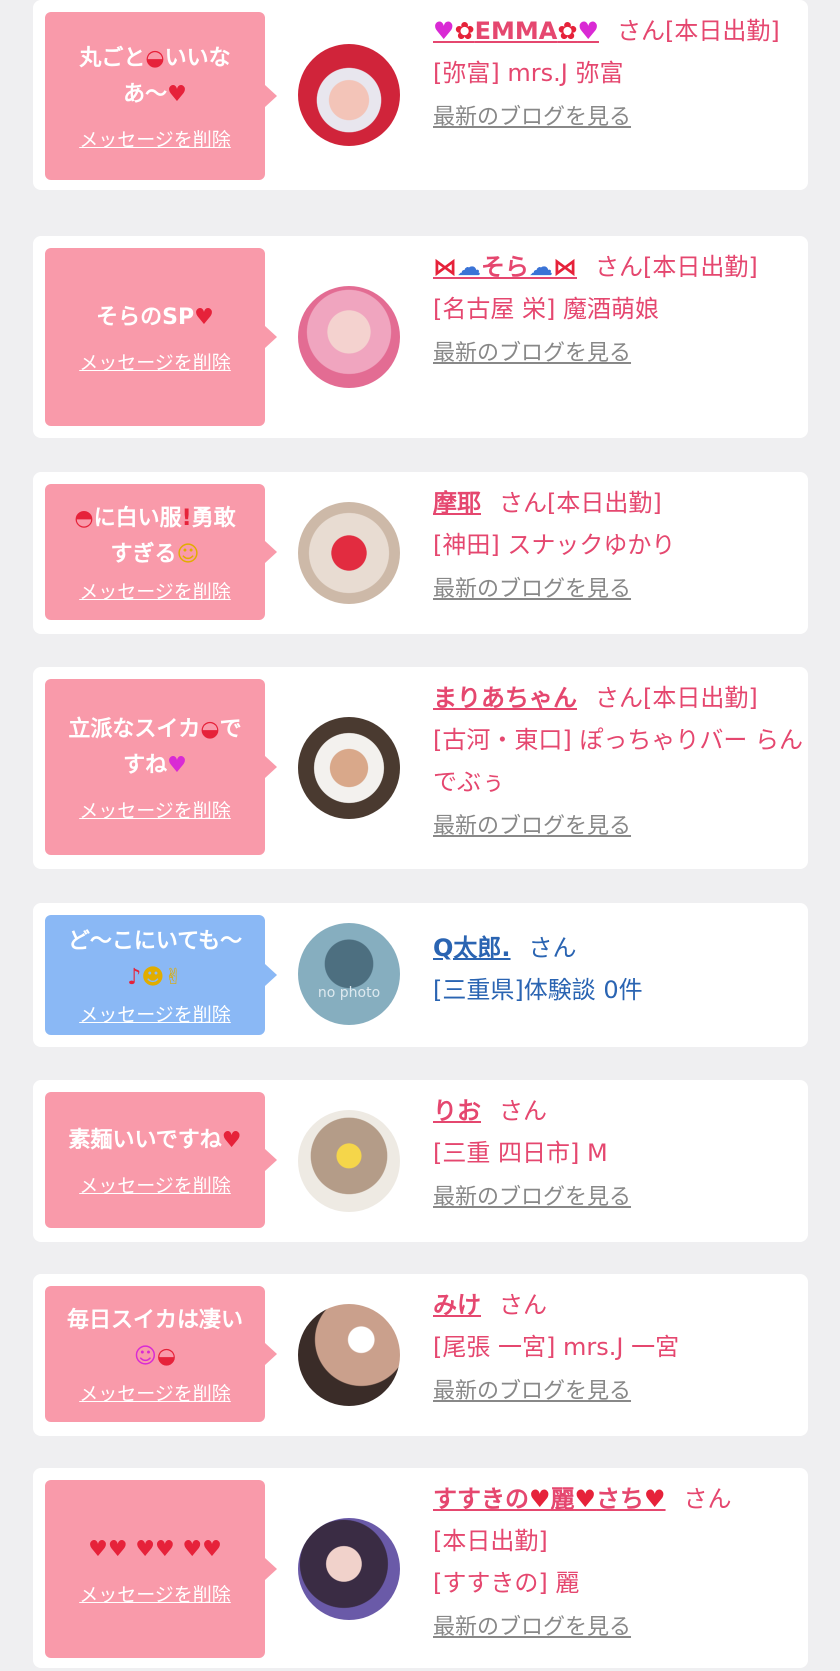 This screenshot has height=1671, width=840. Describe the element at coordinates (349, 993) in the screenshot. I see `no-photo-label: no photo` at that location.